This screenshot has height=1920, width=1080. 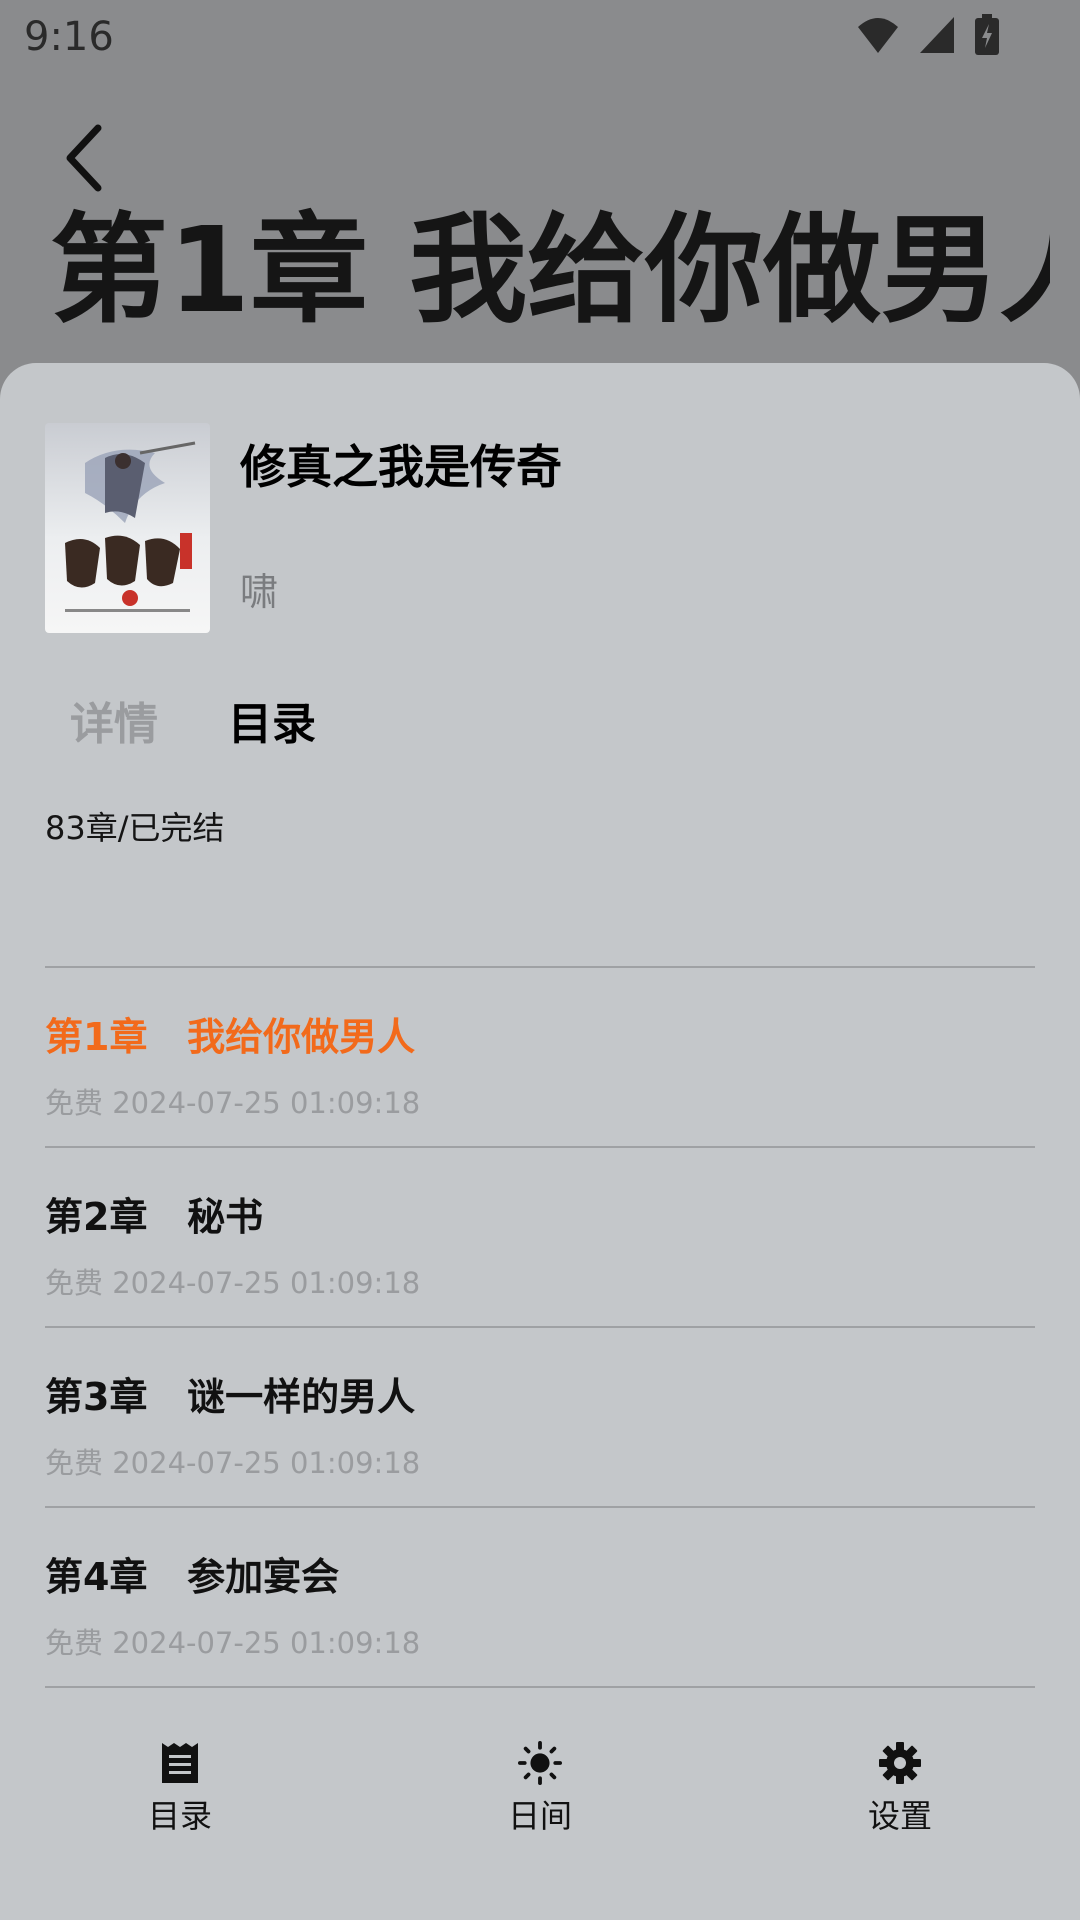 I want to click on chapter-item: 第3章 谜一样的男人 免费 2024-07-25 01:09:18, so click(x=540, y=1416).